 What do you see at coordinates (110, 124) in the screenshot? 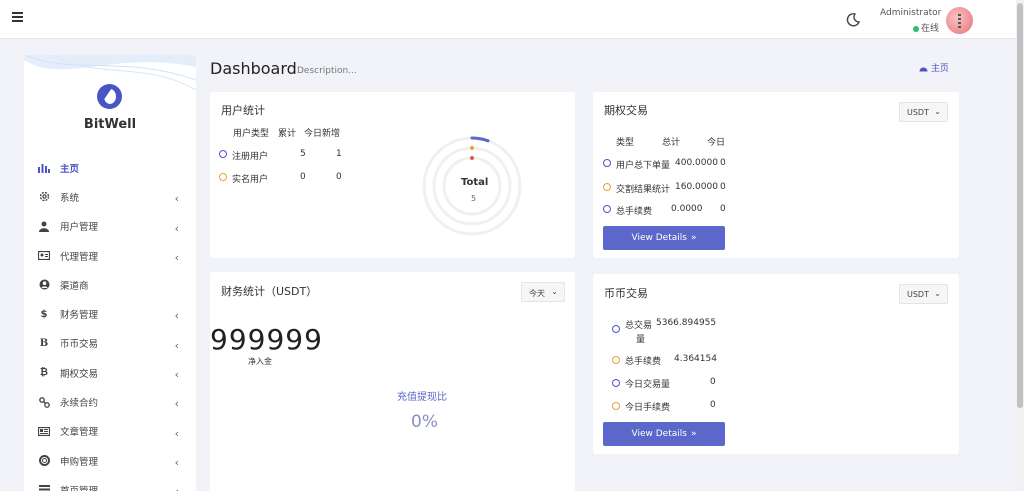
I see `brand-name: BitWell` at bounding box center [110, 124].